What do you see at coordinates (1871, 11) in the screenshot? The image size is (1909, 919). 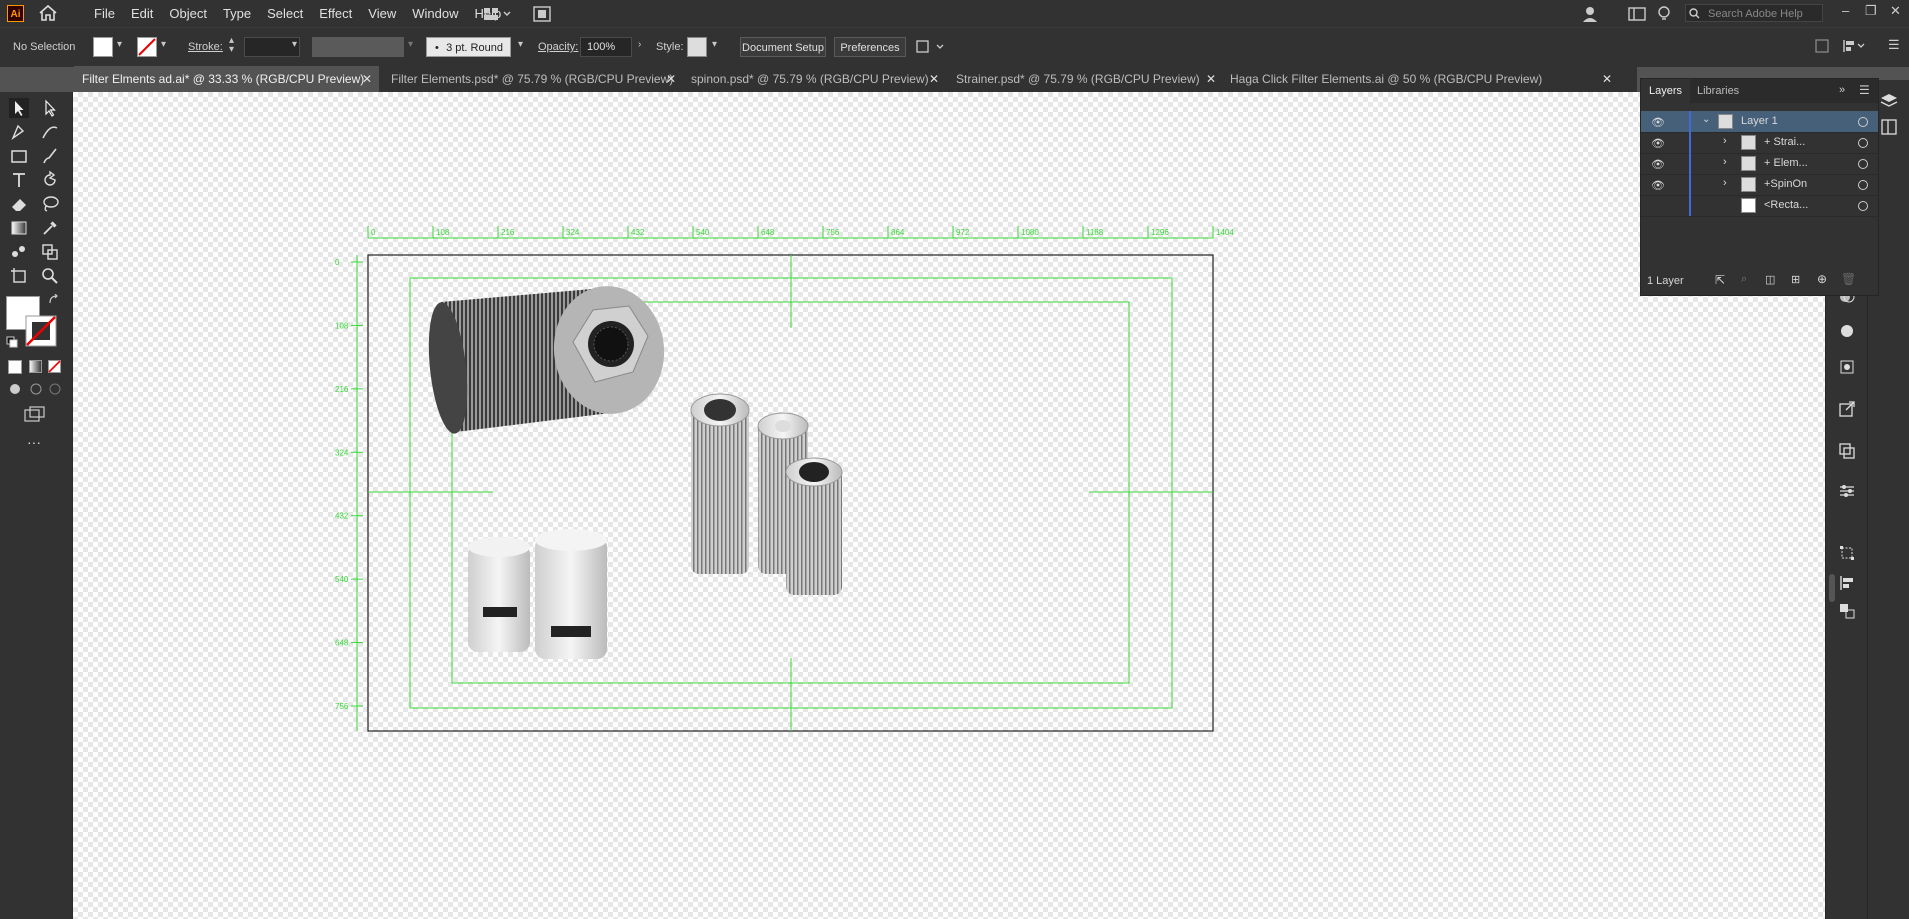 I see `restore-icon: ❐` at bounding box center [1871, 11].